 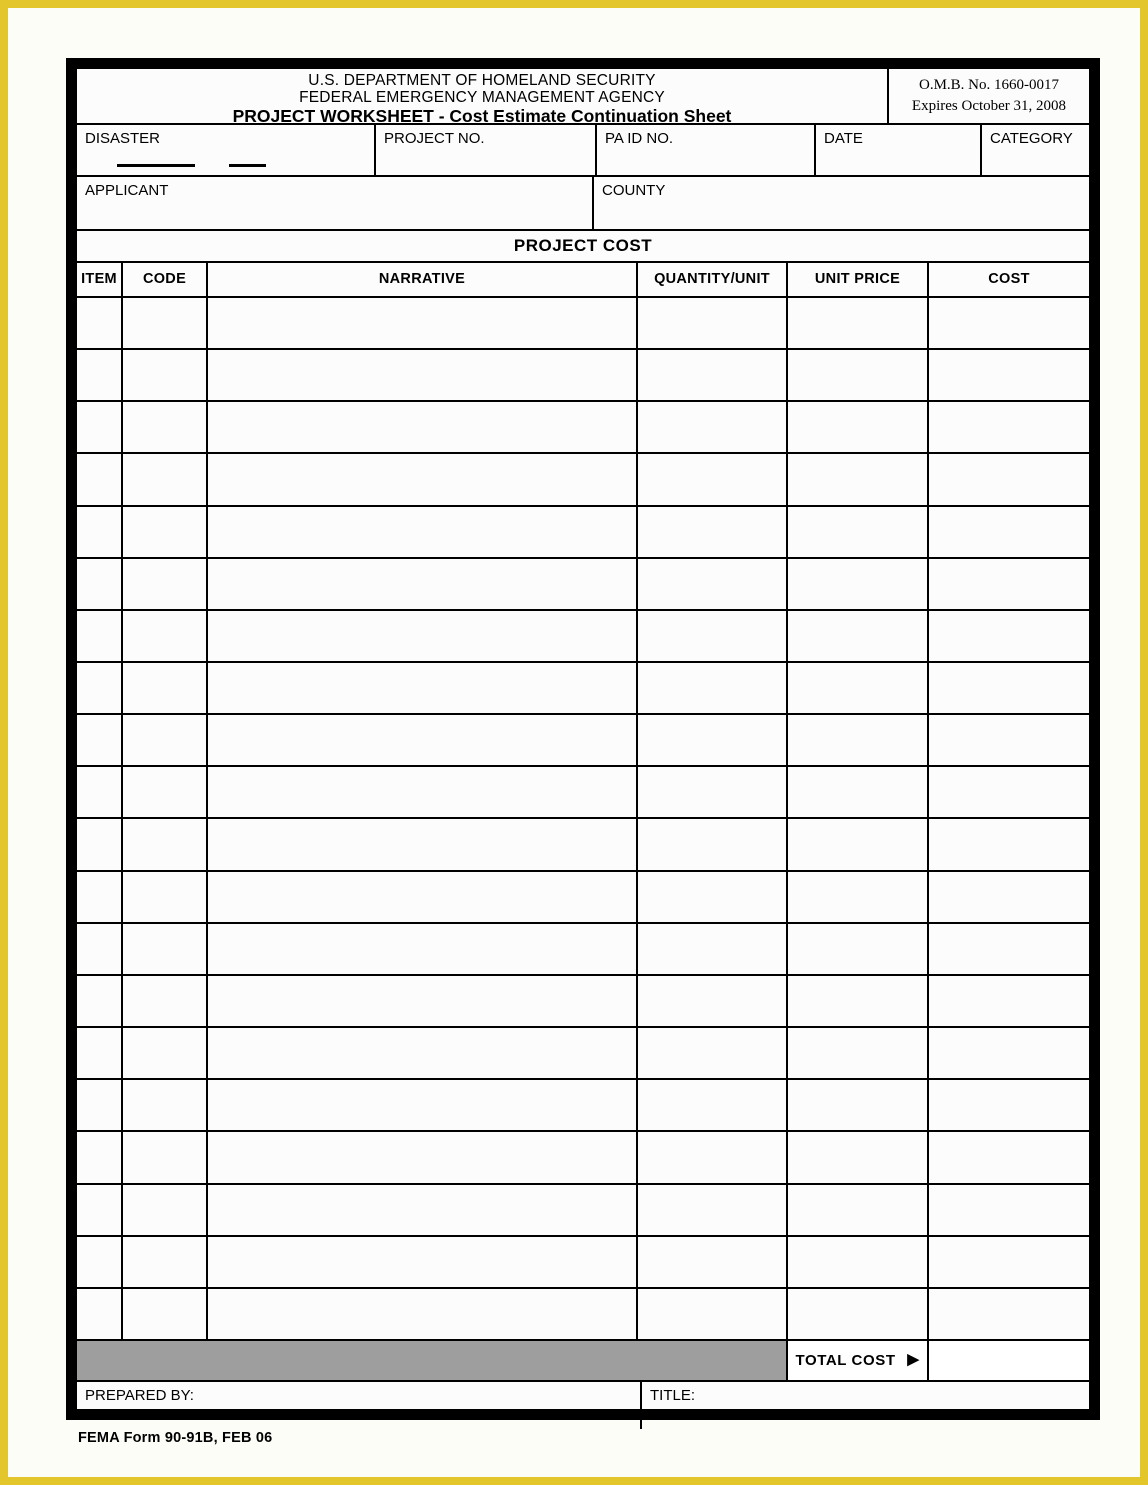 I want to click on date-field: DATE, so click(x=898, y=150).